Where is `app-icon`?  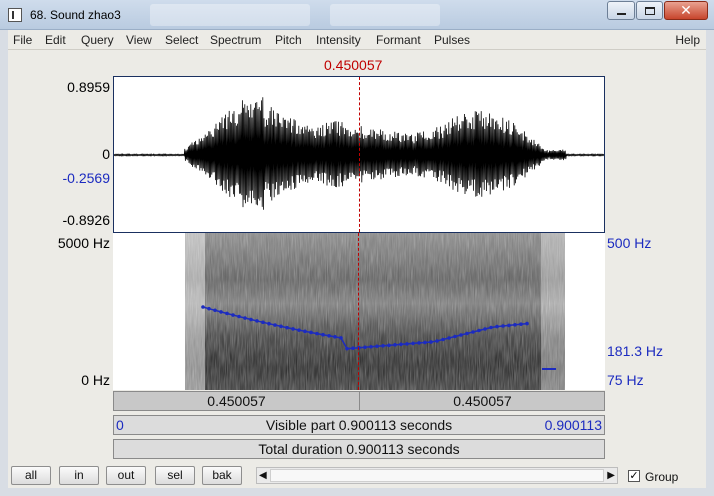 app-icon is located at coordinates (15, 15).